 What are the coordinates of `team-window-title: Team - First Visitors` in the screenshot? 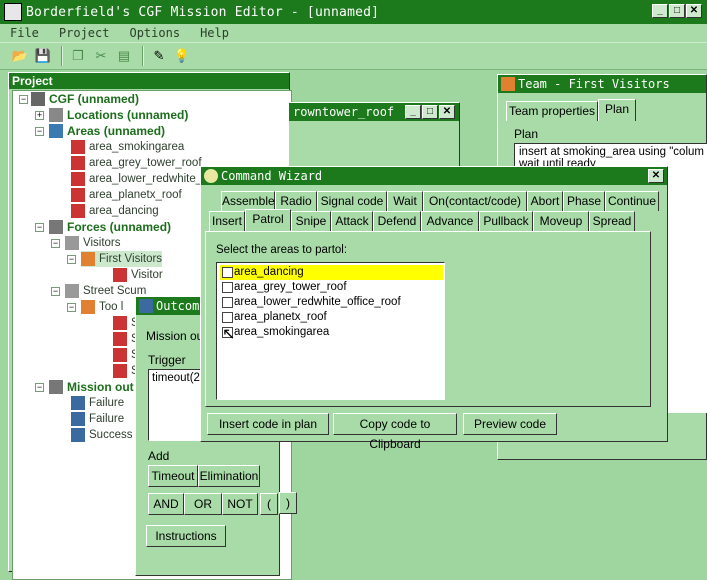 It's located at (602, 84).